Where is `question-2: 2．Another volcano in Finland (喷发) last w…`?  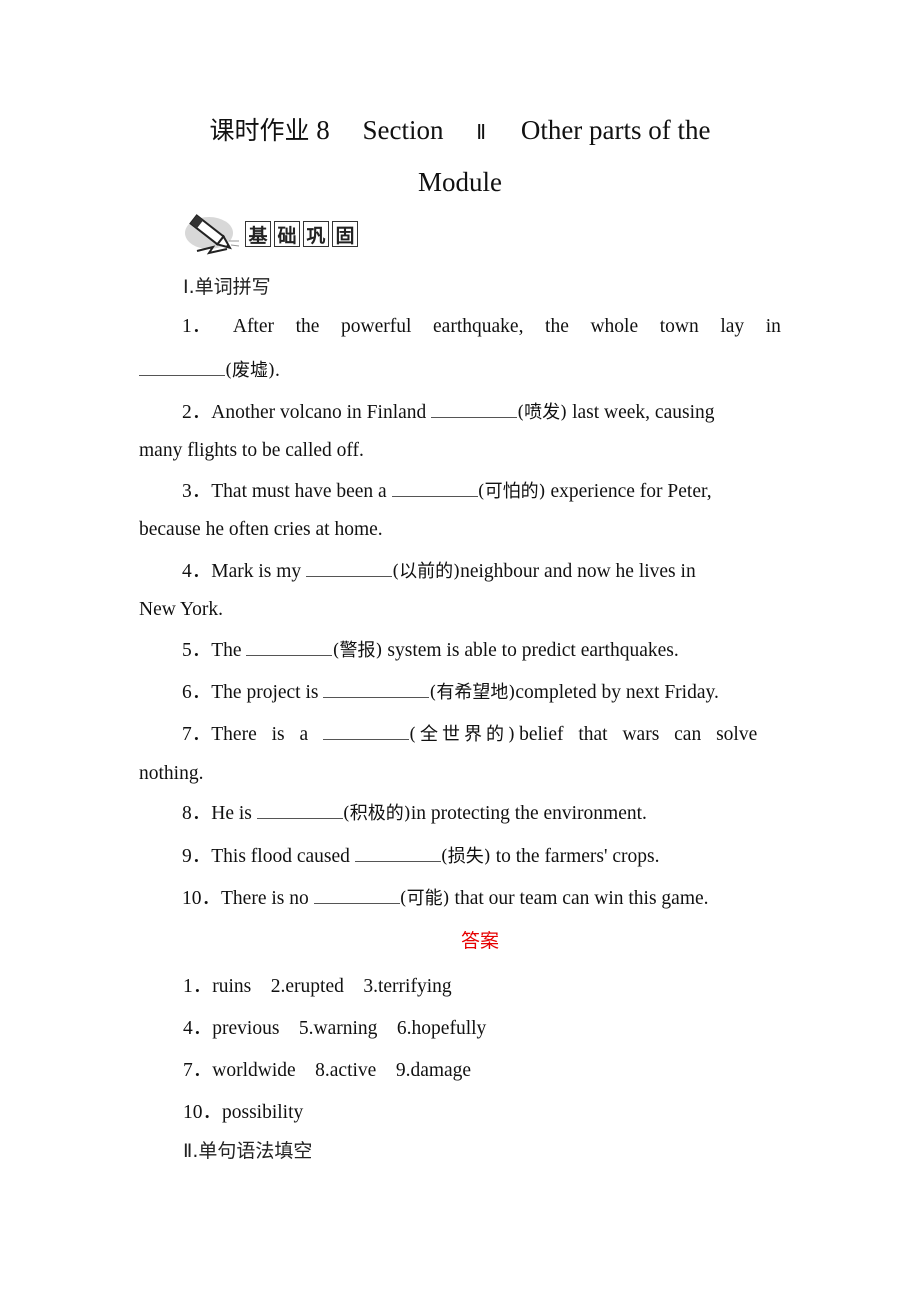
question-2: 2．Another volcano in Finland (喷发) last w… is located at coordinates (481, 412).